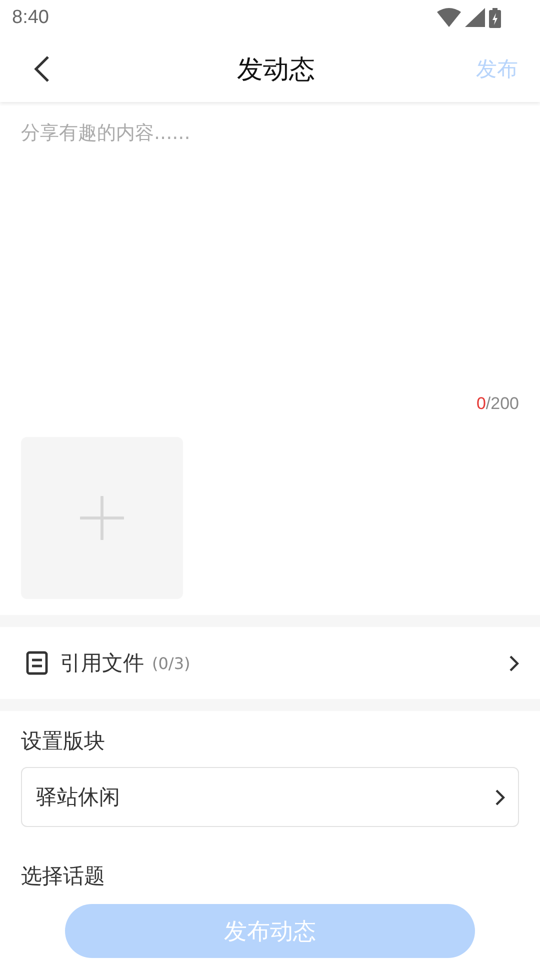 The height and width of the screenshot is (960, 540). Describe the element at coordinates (102, 518) in the screenshot. I see `plus-icon` at that location.